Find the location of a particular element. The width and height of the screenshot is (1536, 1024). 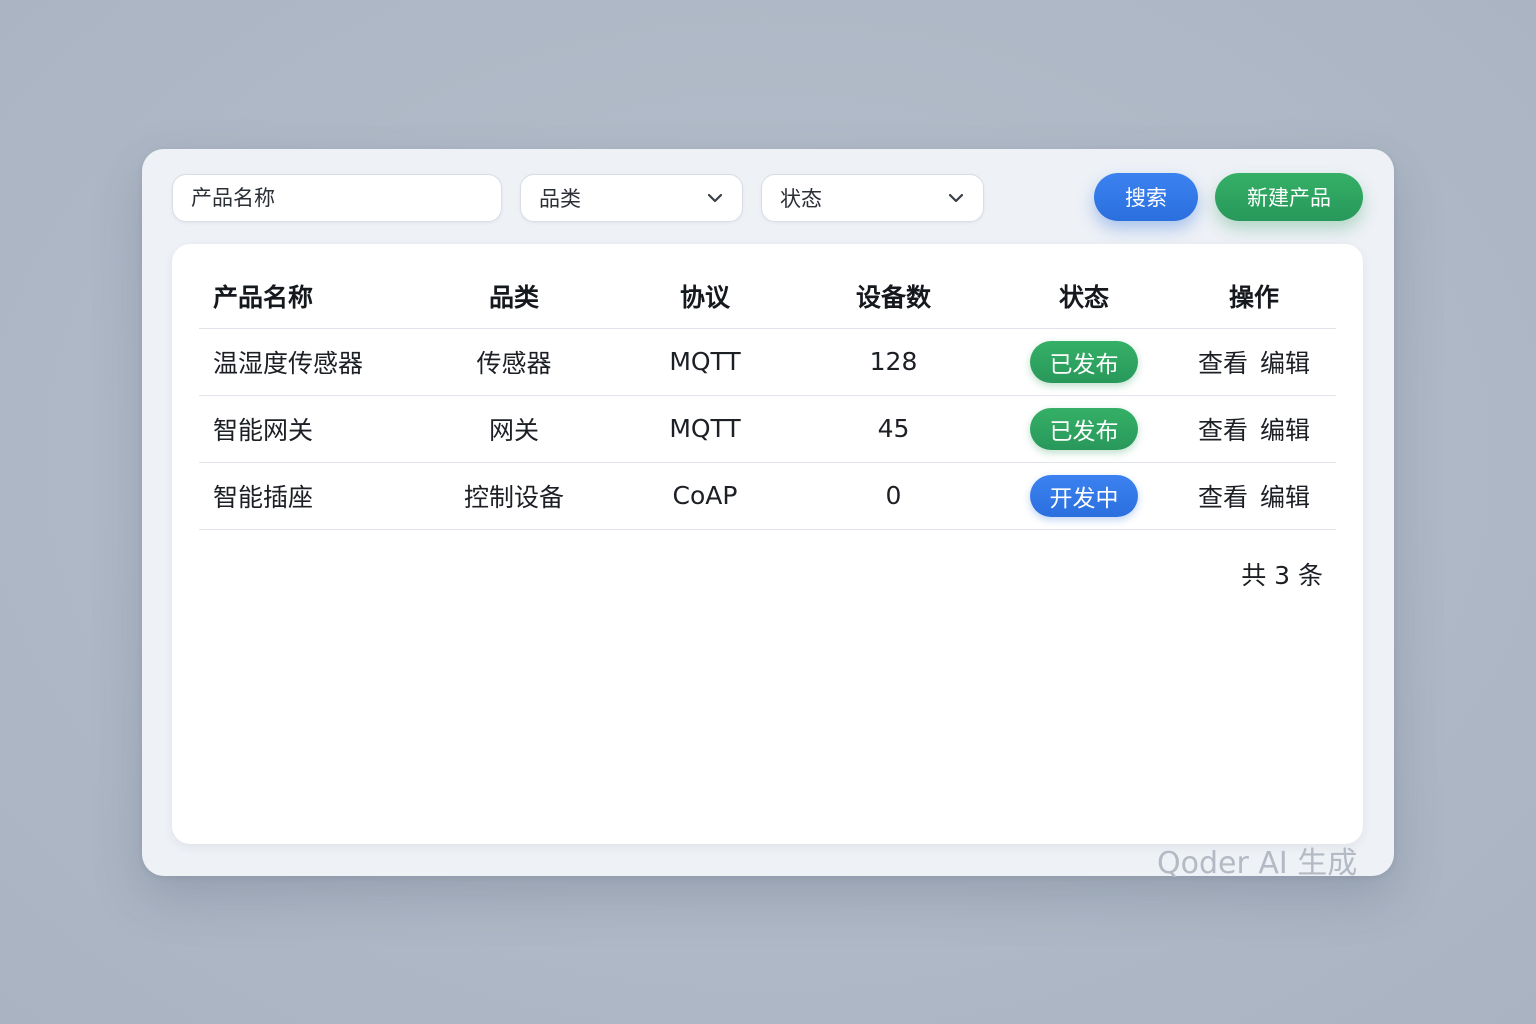

search-button: 搜索 is located at coordinates (1146, 197).